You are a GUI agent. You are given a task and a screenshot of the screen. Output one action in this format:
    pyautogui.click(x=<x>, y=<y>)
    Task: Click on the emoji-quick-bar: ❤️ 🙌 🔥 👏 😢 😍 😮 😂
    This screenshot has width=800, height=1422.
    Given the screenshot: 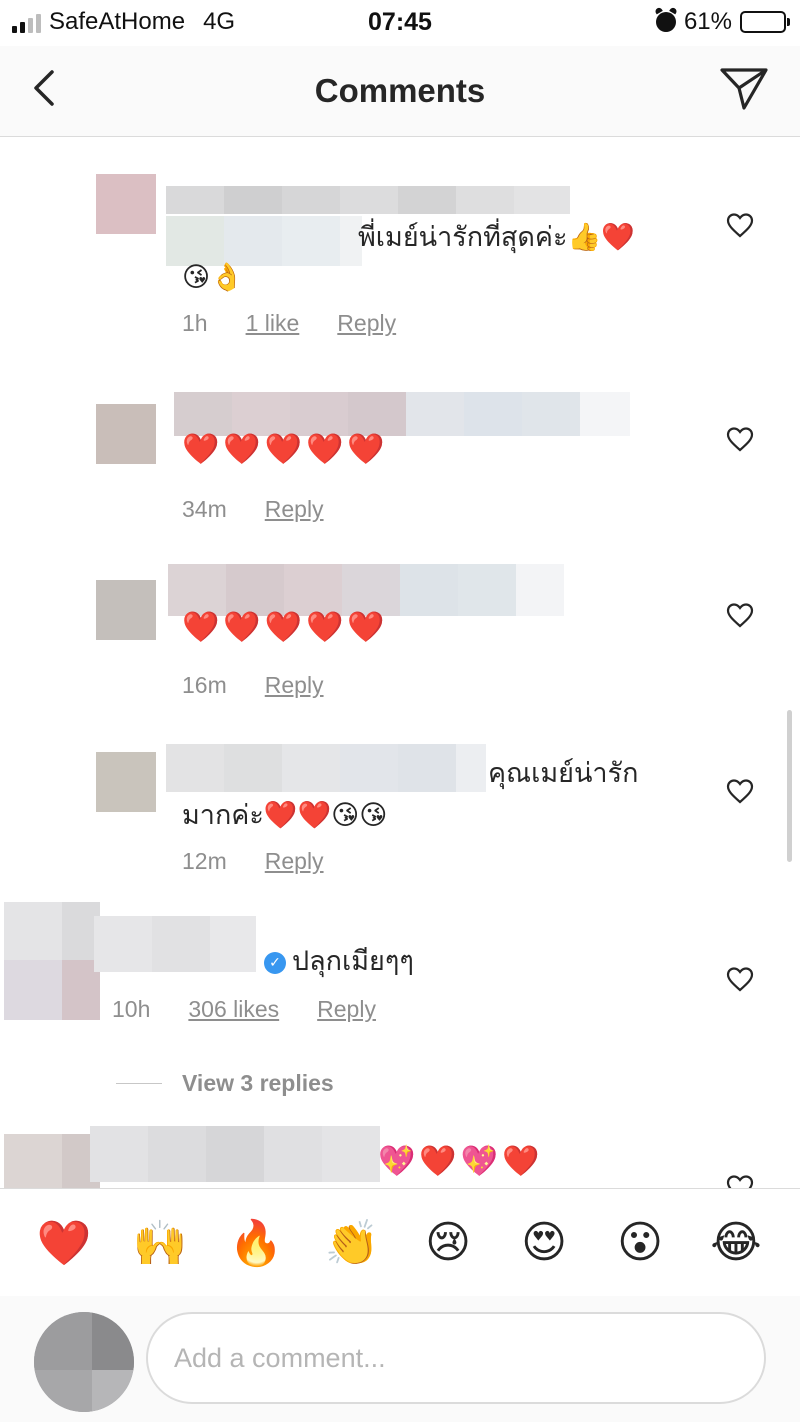 What is the action you would take?
    pyautogui.click(x=400, y=1242)
    